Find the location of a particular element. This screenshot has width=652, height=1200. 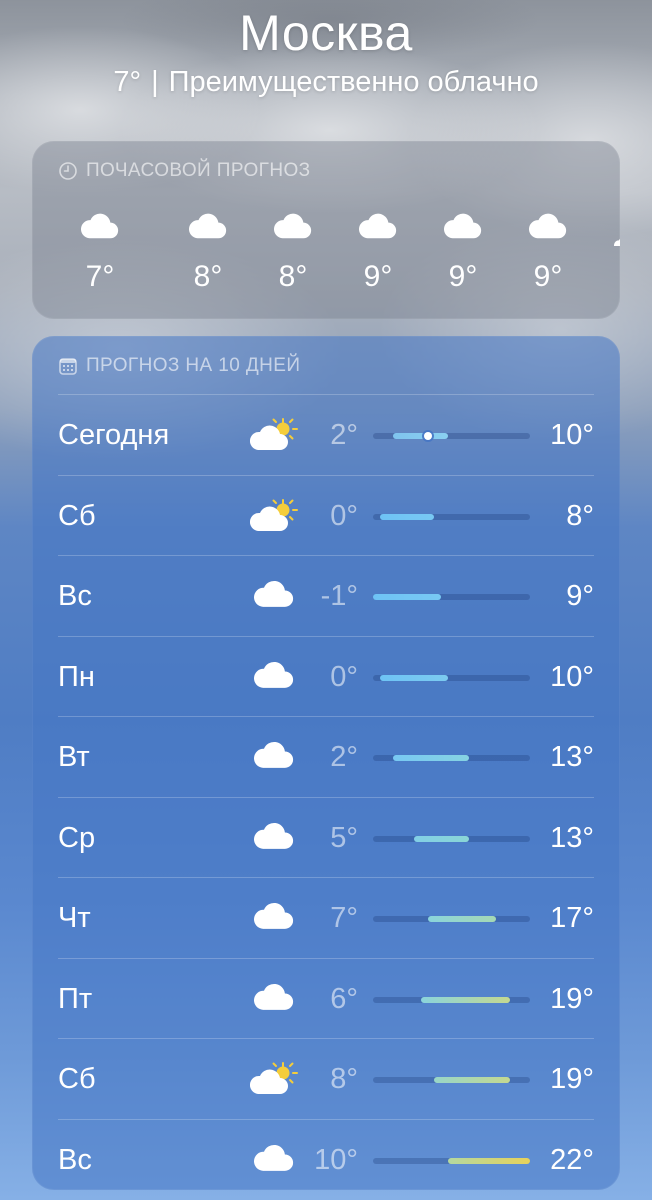

hourly-forecast-title: ПОЧАСОВОЙ ПРОГНОЗ is located at coordinates (198, 170).